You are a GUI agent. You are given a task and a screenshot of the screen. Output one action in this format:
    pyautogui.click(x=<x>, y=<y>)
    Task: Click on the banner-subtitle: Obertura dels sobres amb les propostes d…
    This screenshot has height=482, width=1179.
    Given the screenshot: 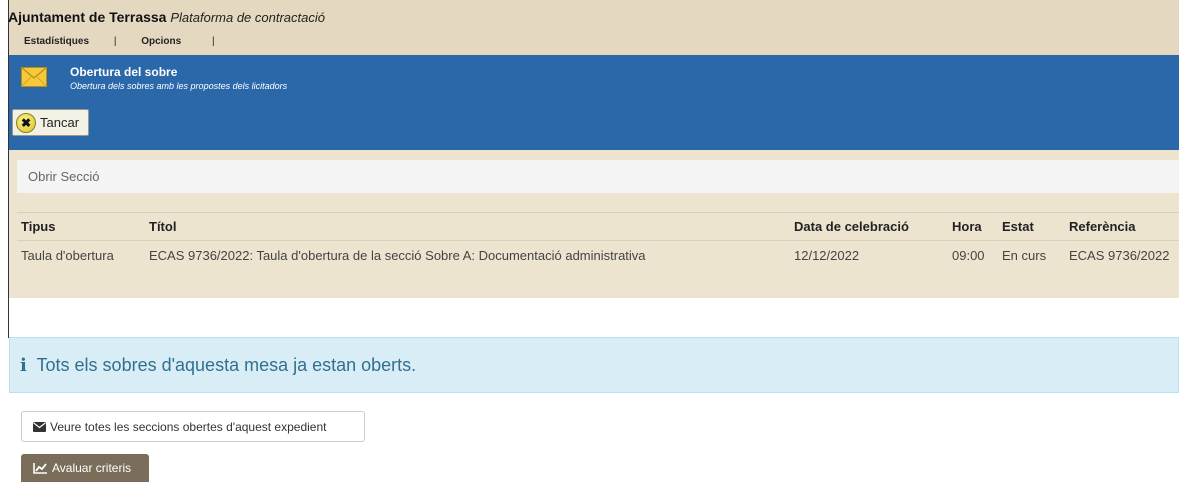 What is the action you would take?
    pyautogui.click(x=179, y=86)
    